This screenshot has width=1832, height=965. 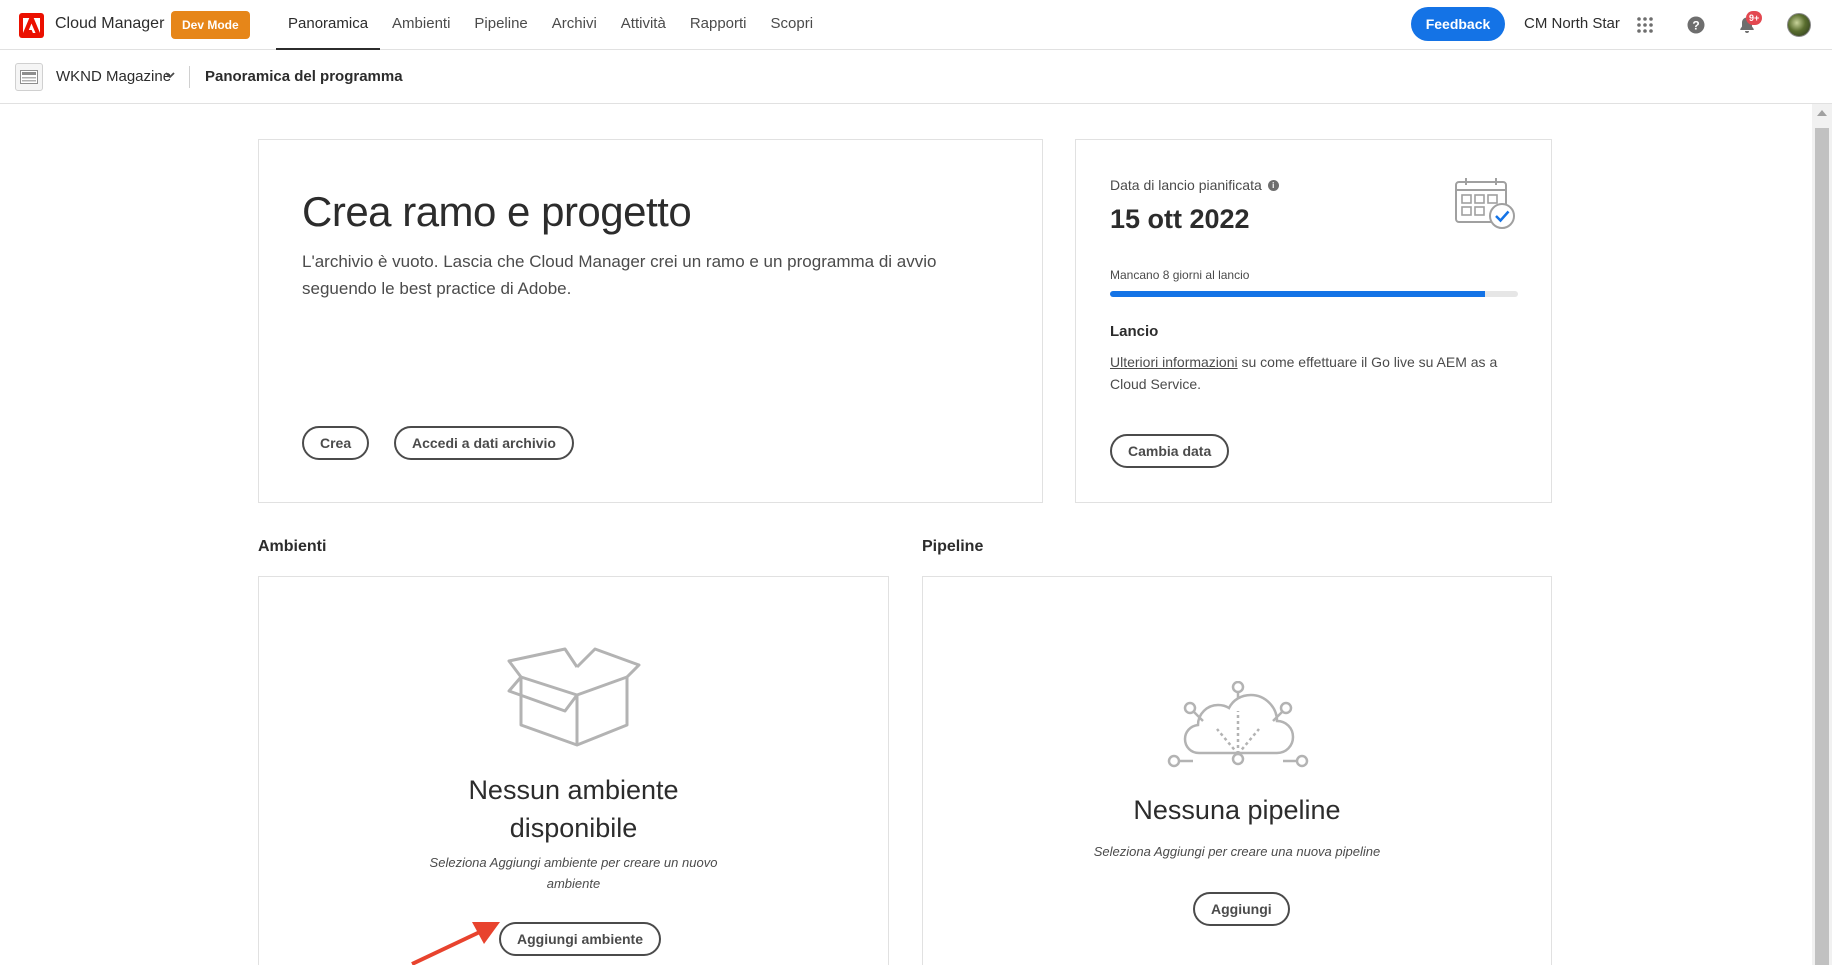 I want to click on feedback-button: Feedback, so click(x=1458, y=24).